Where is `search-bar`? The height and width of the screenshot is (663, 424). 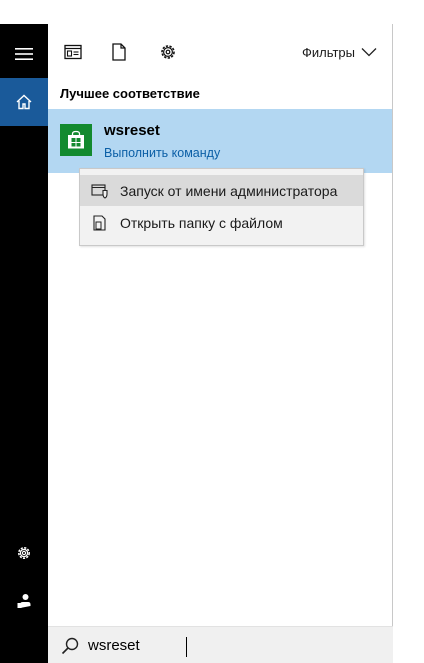 search-bar is located at coordinates (220, 644).